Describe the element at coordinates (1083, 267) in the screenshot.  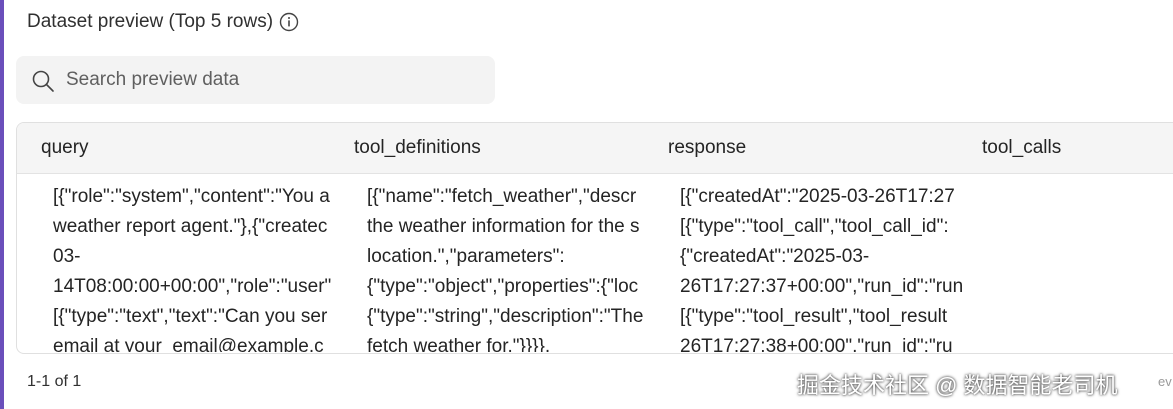
I see `cell-tool-calls` at that location.